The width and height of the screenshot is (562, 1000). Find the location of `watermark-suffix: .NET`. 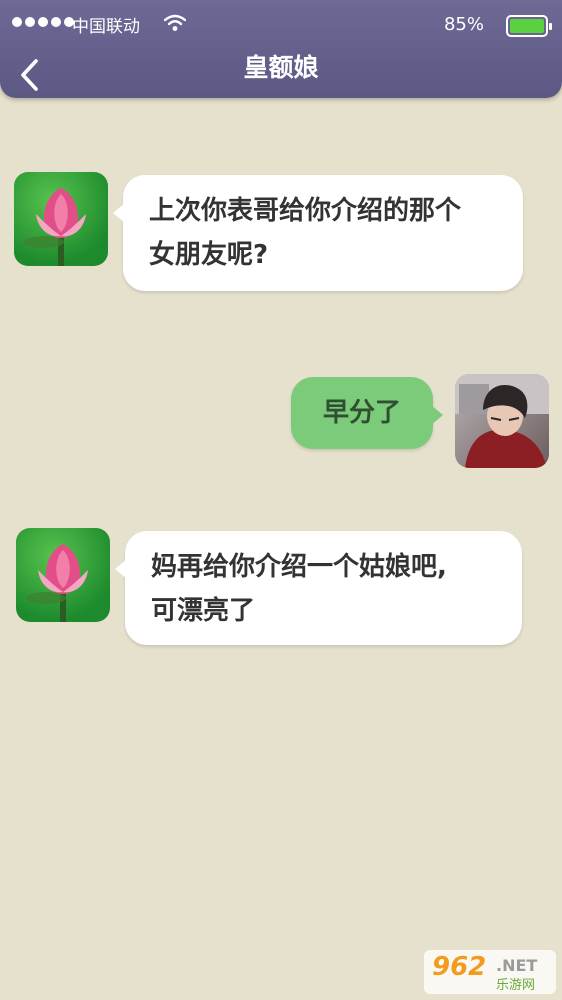

watermark-suffix: .NET is located at coordinates (517, 965).